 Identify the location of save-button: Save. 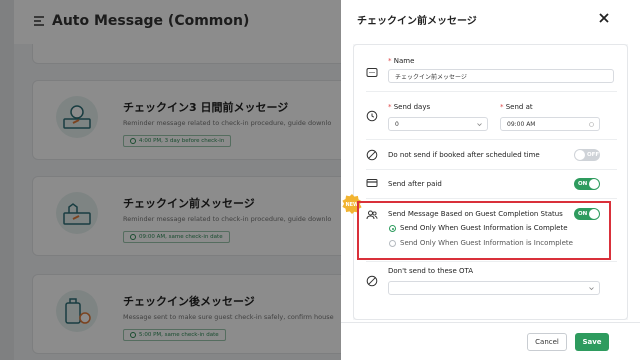
(592, 342).